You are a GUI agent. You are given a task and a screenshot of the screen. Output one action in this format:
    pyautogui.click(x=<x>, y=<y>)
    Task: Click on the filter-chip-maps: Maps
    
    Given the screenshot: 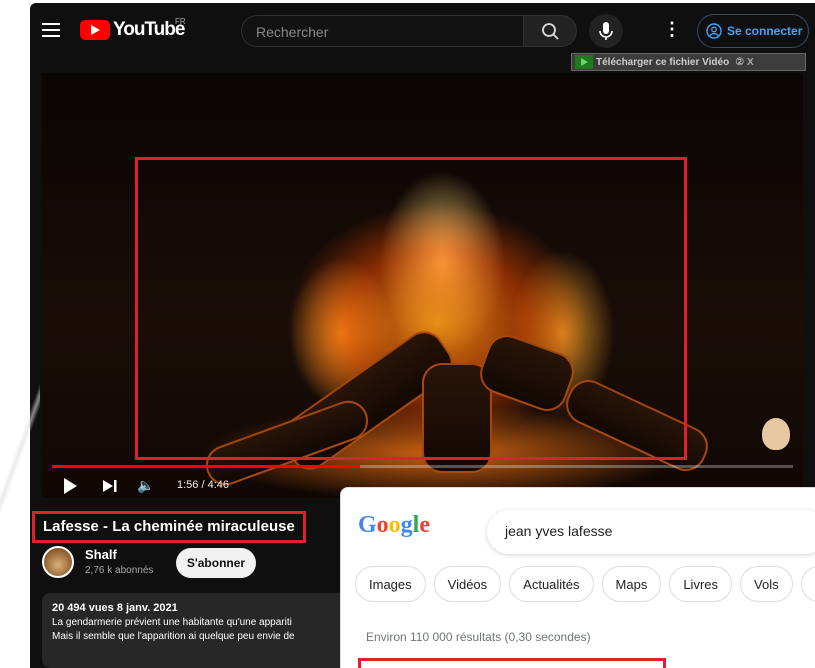 What is the action you would take?
    pyautogui.click(x=631, y=584)
    